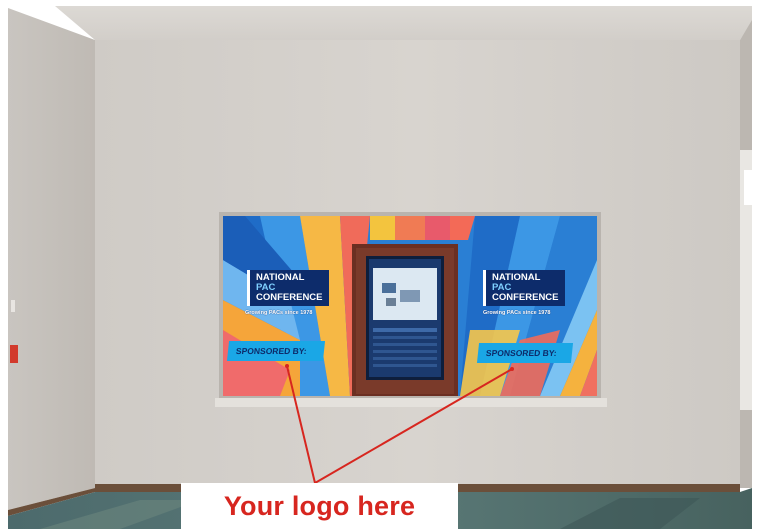  What do you see at coordinates (524, 288) in the screenshot?
I see `banner-right-title: NATIONAL PAC CONFERENCE` at bounding box center [524, 288].